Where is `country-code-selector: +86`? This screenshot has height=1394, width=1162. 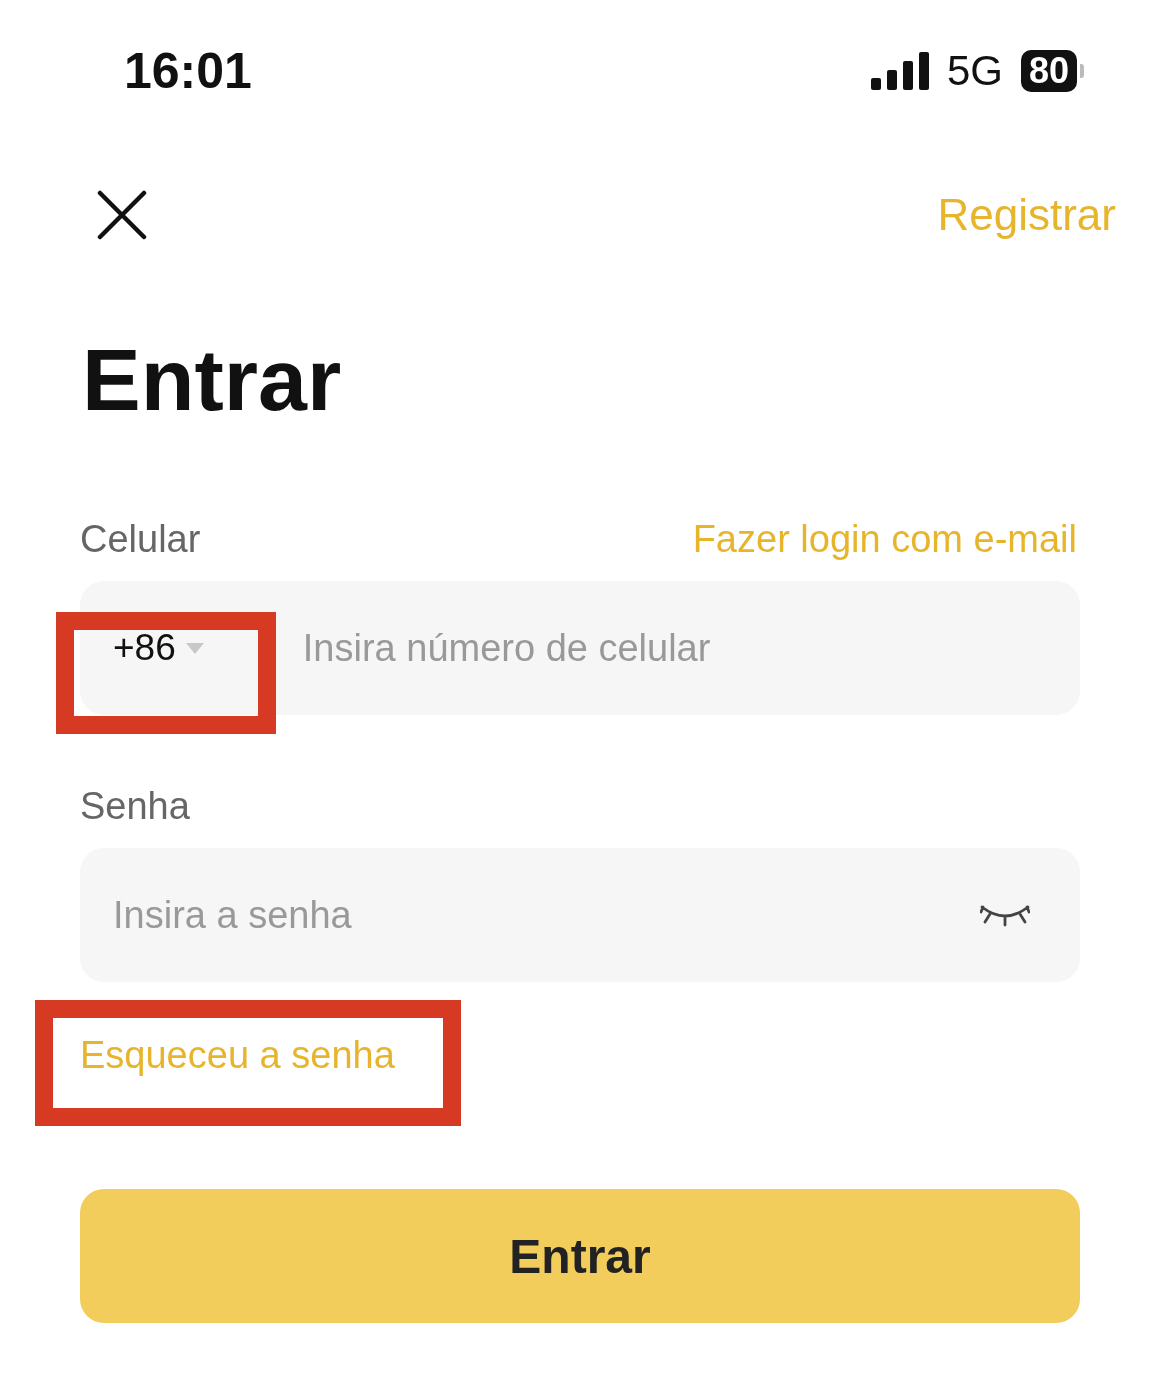
country-code-selector: +86 is located at coordinates (176, 648).